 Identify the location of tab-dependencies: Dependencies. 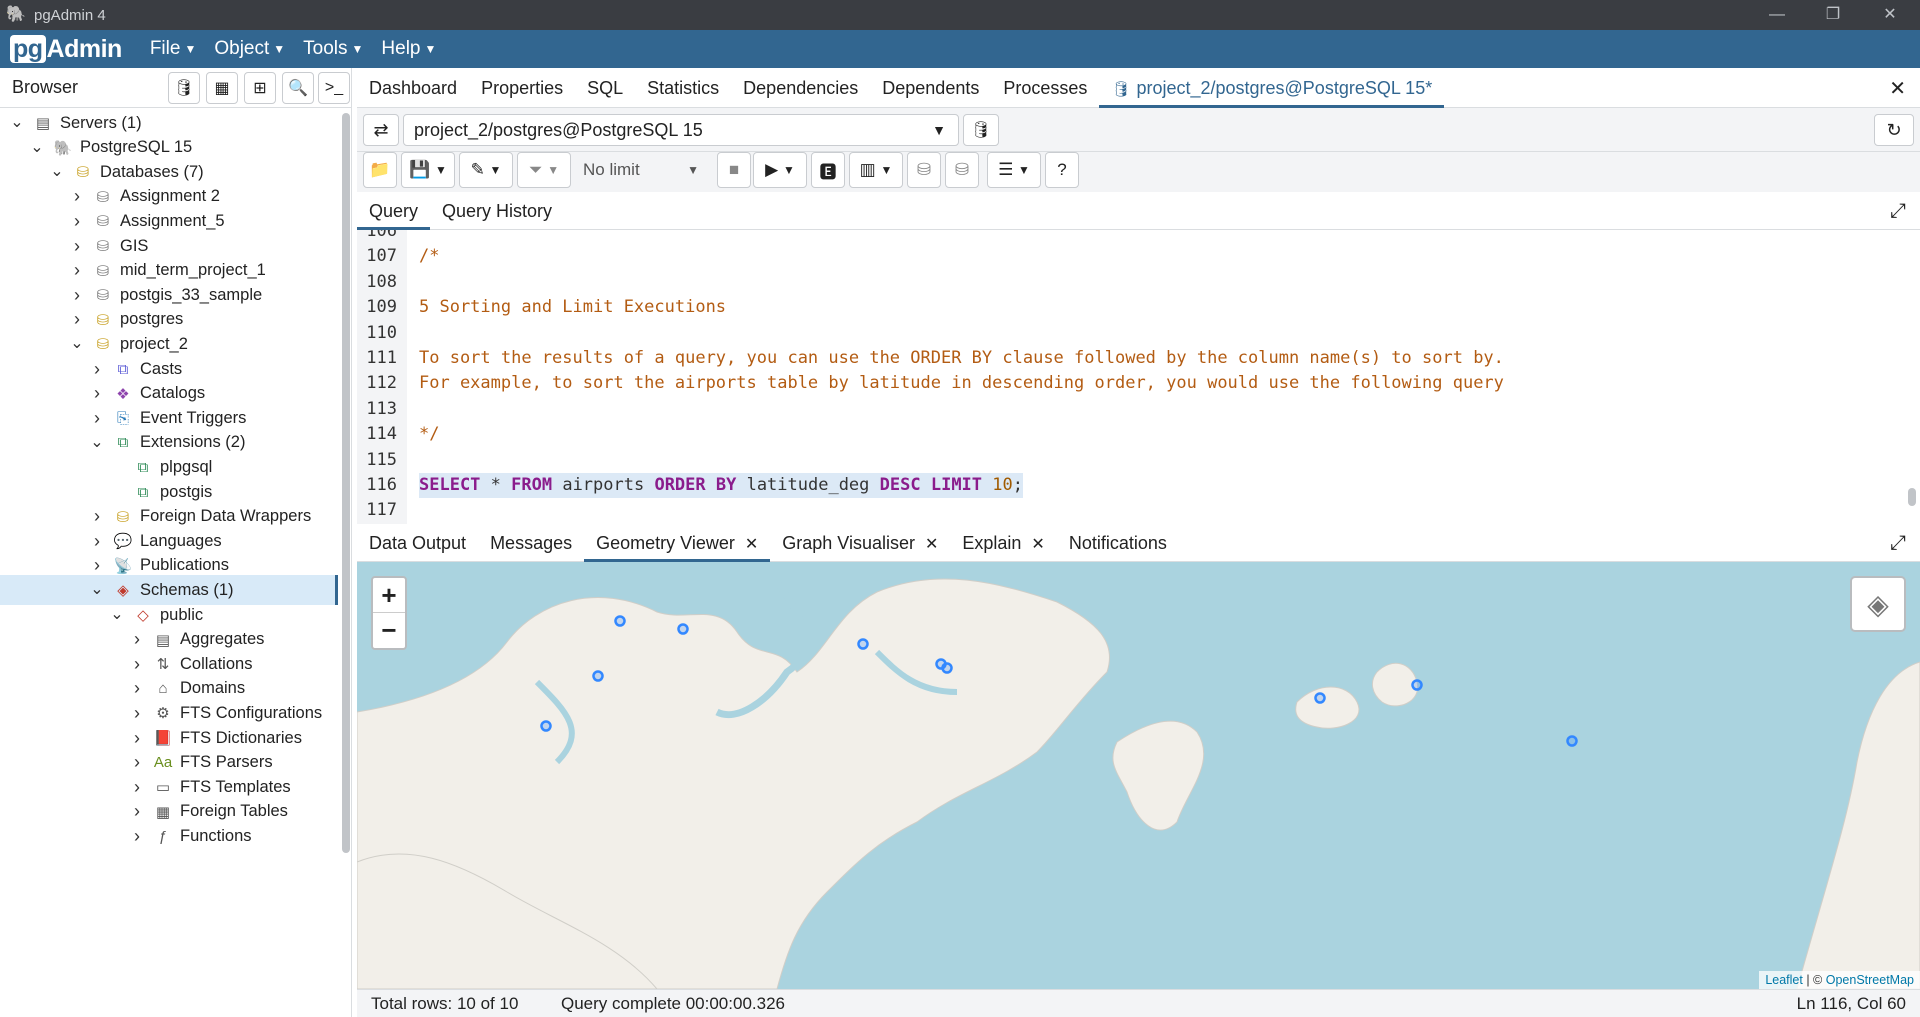
(800, 88).